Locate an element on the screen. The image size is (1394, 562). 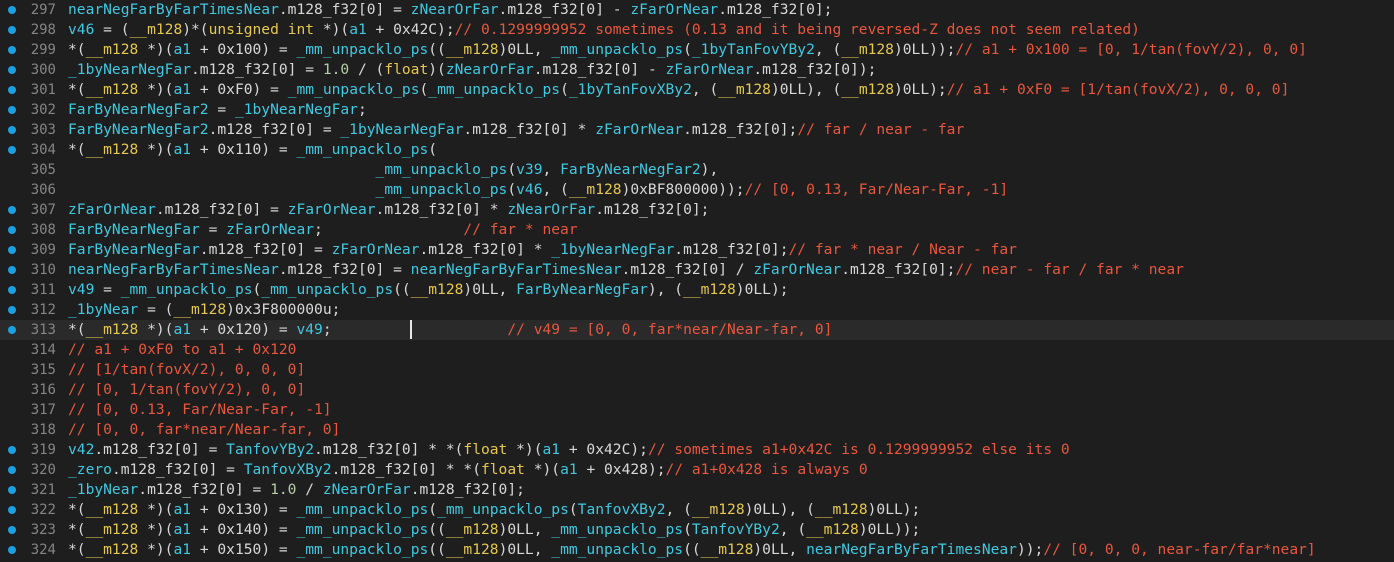
code-line: 318 // [0, 0, far*near/Near-far, 0] is located at coordinates (697, 430).